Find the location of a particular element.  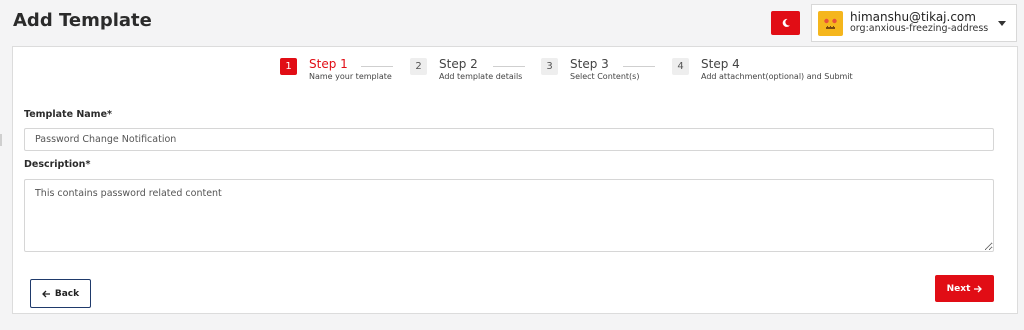

step-number: 3 is located at coordinates (549, 66).